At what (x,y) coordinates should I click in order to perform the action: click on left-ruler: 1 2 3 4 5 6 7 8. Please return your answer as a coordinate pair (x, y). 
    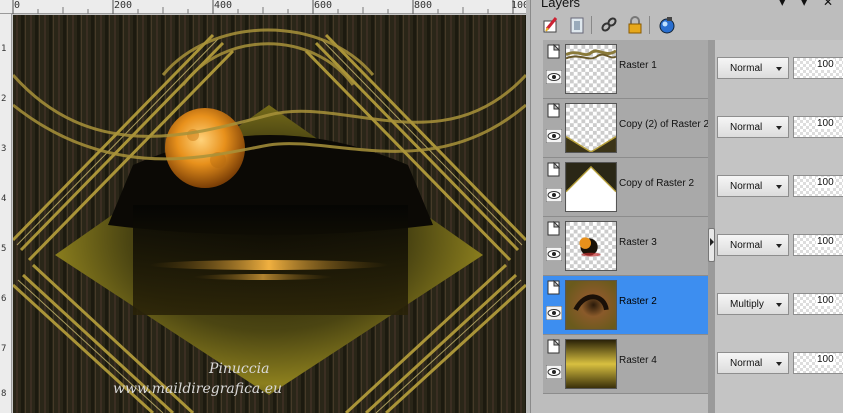
    Looking at the image, I should click on (6, 213).